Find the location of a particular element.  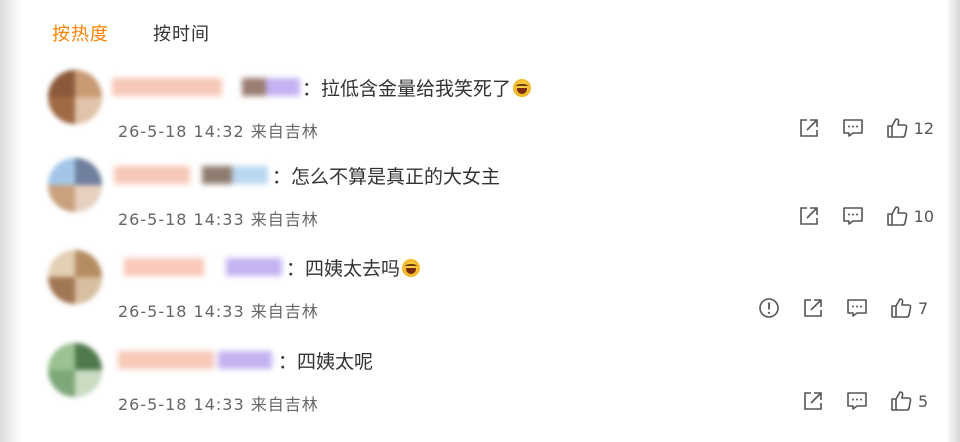

comment-text: ：四姨太去吗 is located at coordinates (353, 267).